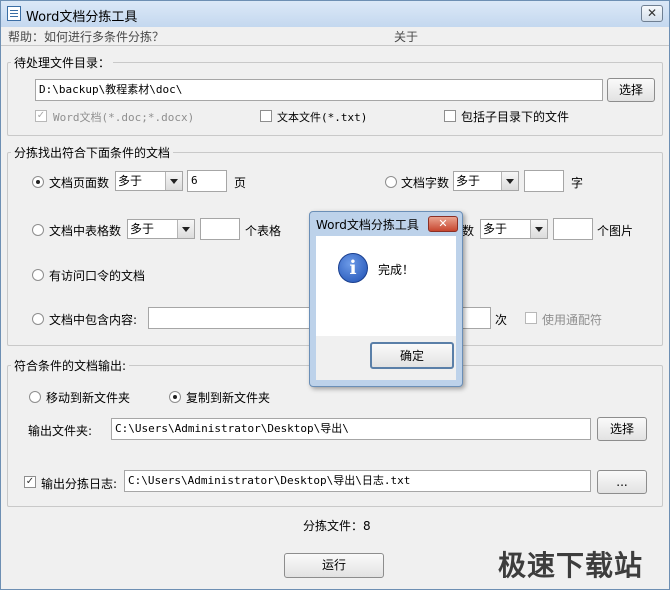 The width and height of the screenshot is (670, 590). What do you see at coordinates (531, 318) in the screenshot?
I see `wildcard-checkbox` at bounding box center [531, 318].